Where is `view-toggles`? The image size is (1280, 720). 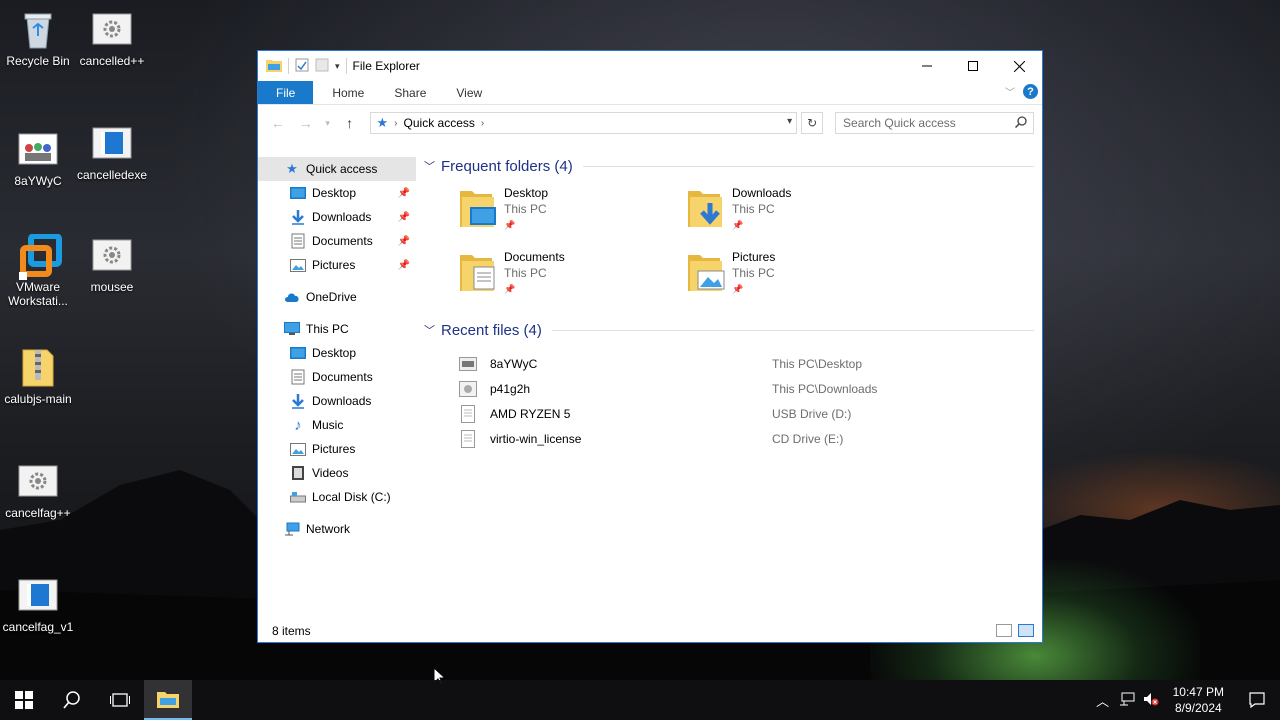
view-toggles is located at coordinates (1015, 630).